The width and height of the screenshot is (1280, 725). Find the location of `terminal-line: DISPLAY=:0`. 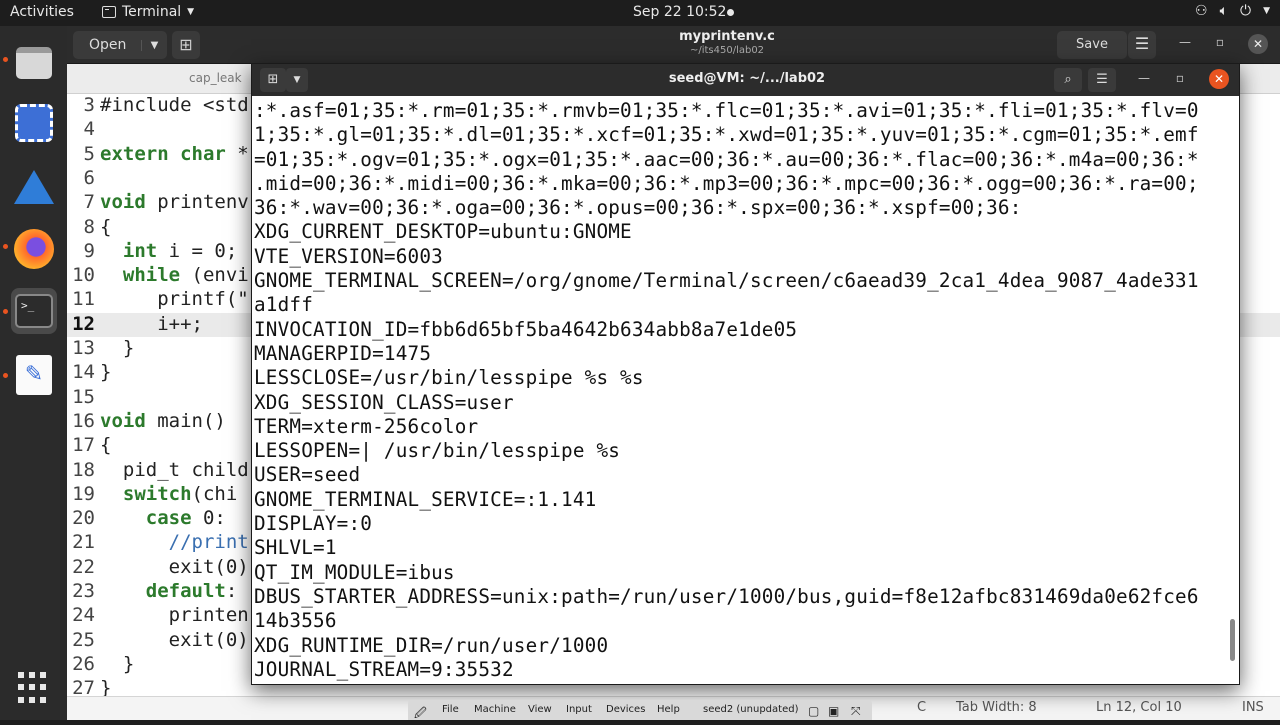

terminal-line: DISPLAY=:0 is located at coordinates (313, 524).